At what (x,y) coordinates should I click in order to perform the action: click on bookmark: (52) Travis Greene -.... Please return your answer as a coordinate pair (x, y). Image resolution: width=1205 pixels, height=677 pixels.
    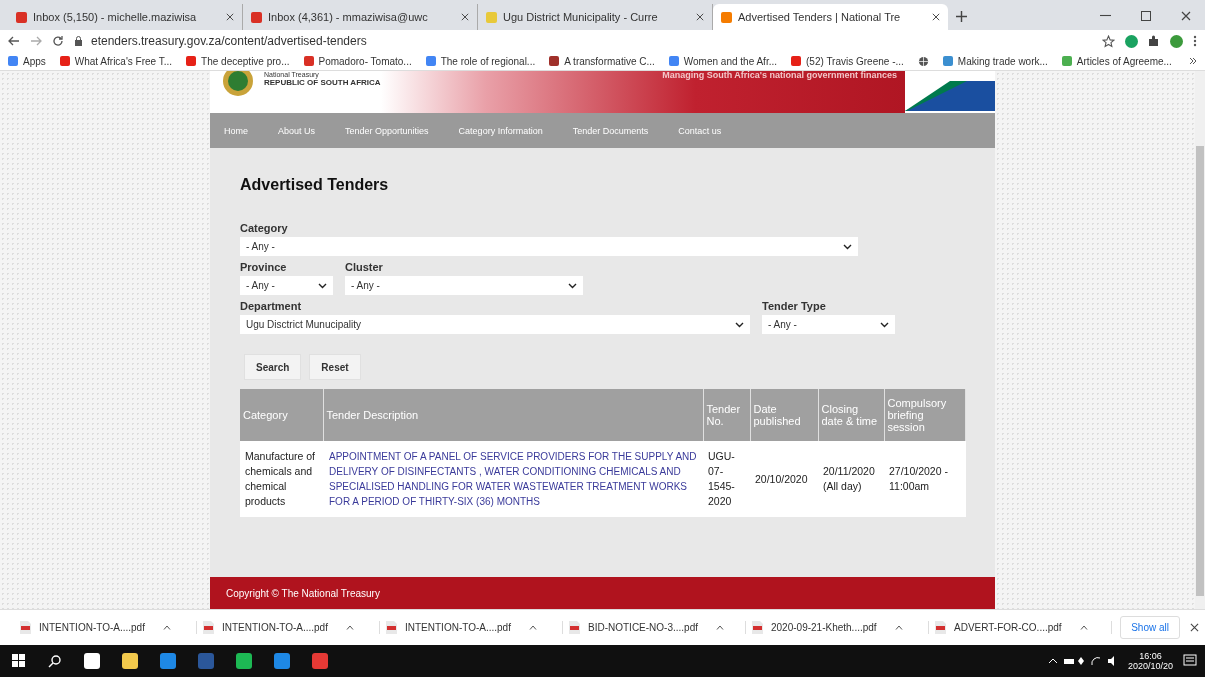
    Looking at the image, I should click on (847, 61).